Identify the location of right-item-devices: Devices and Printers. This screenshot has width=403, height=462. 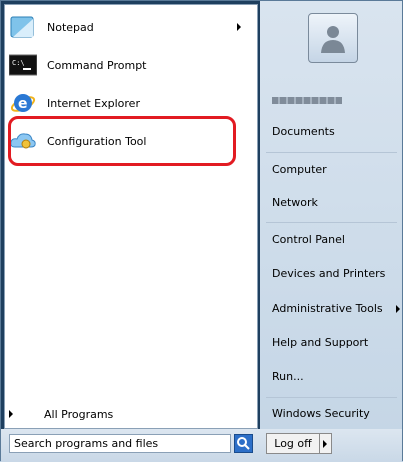
(328, 273).